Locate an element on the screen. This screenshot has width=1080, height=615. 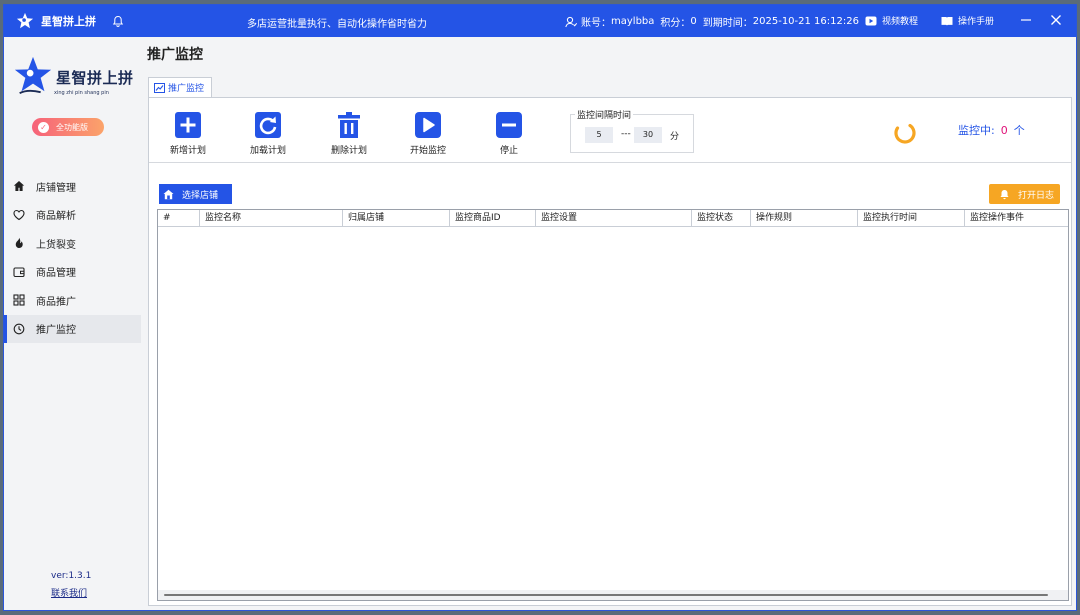
column-header: 监控状态 is located at coordinates (721, 218).